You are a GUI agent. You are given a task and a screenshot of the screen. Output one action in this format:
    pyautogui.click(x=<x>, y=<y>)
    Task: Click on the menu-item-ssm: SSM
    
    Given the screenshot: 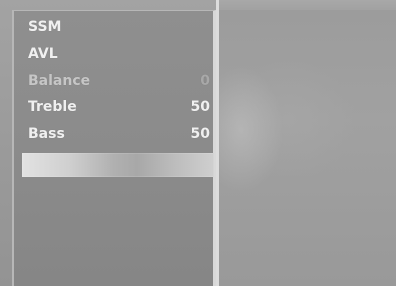 What is the action you would take?
    pyautogui.click(x=121, y=27)
    